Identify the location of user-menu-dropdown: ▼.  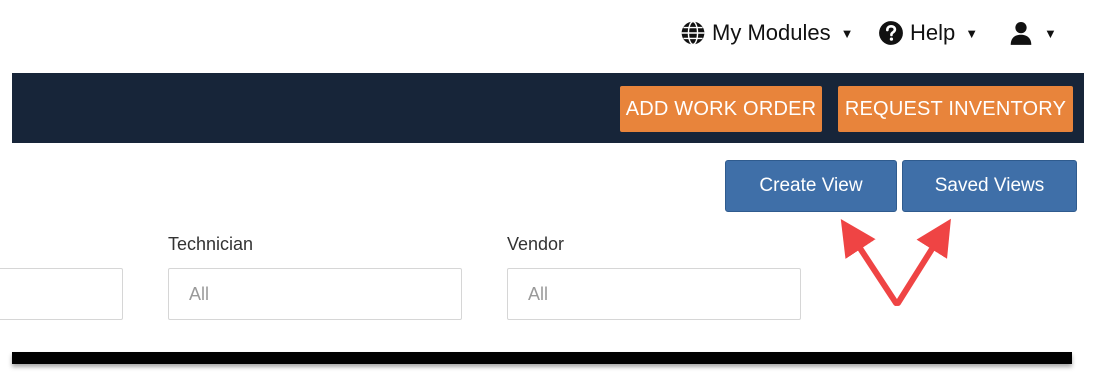
(1032, 33).